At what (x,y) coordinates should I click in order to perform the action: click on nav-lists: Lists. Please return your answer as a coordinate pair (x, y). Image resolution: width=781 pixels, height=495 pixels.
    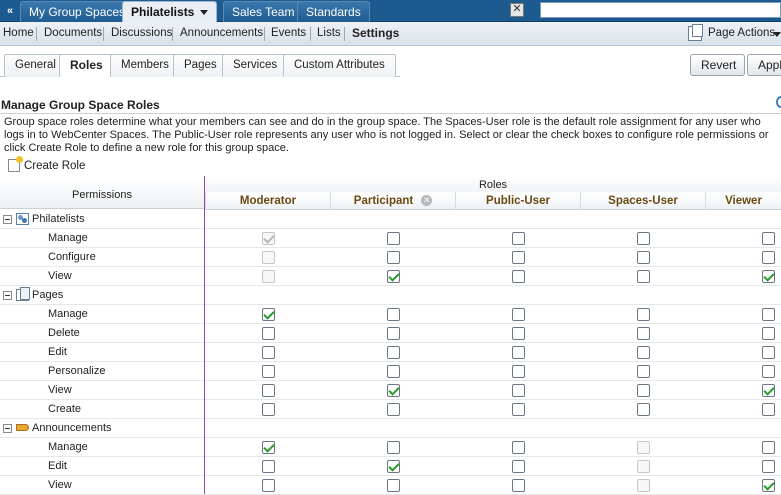
    Looking at the image, I should click on (329, 34).